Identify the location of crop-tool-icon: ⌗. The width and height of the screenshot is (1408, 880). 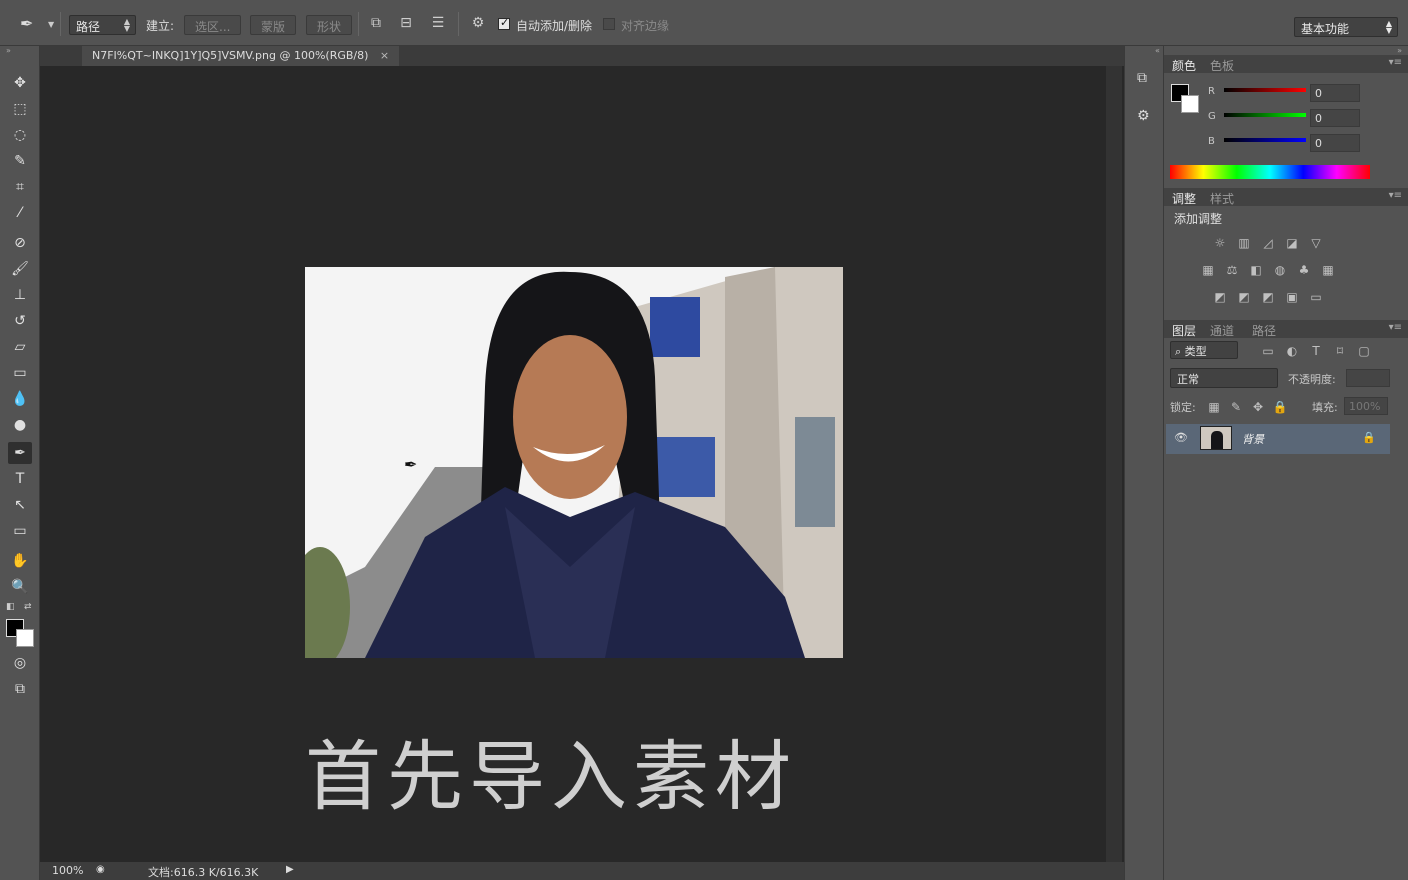
(20, 187).